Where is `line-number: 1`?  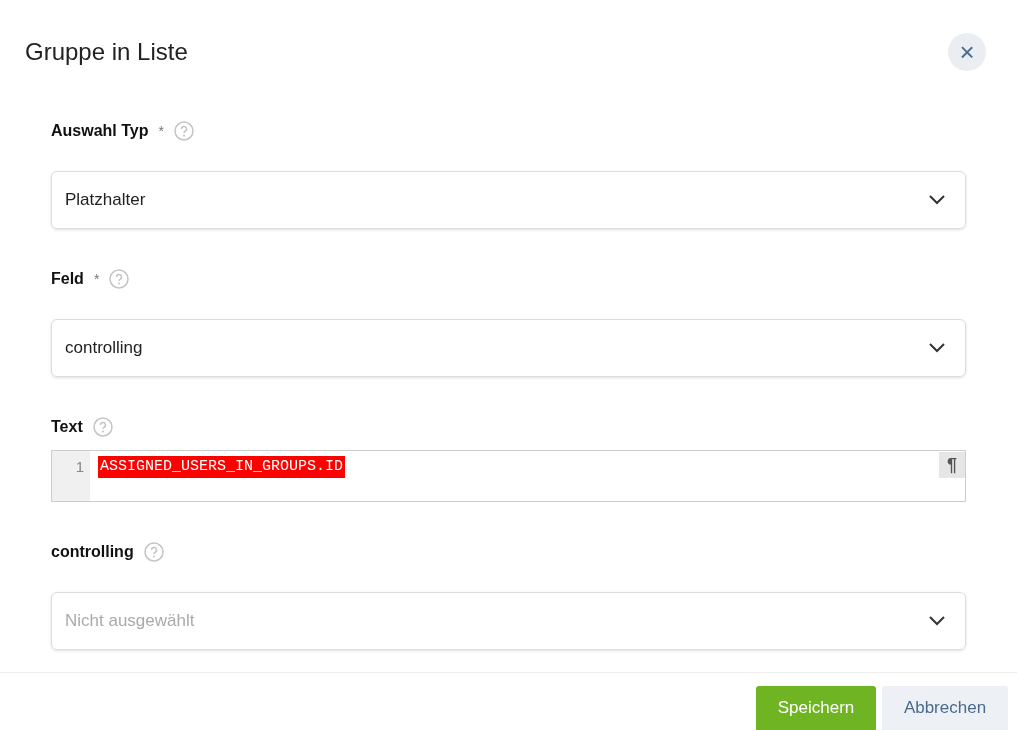
line-number: 1 is located at coordinates (79, 466).